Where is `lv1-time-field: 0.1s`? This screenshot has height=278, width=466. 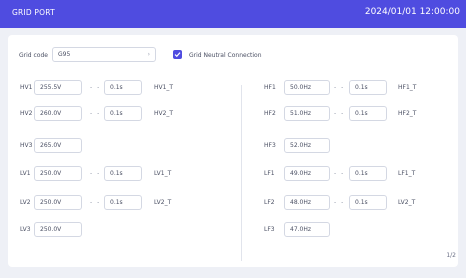
lv1-time-field: 0.1s is located at coordinates (123, 173).